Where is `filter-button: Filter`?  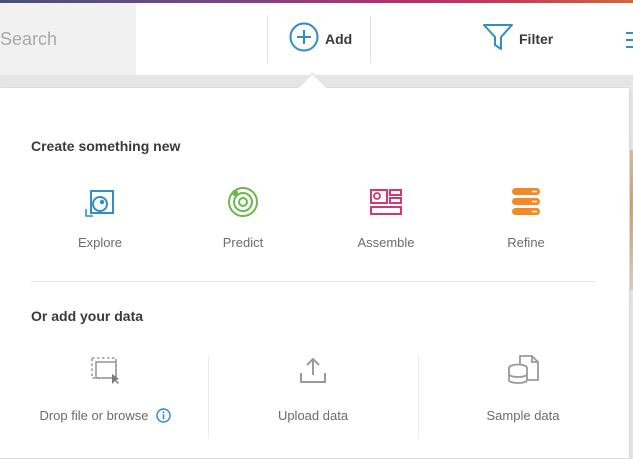 filter-button: Filter is located at coordinates (517, 39).